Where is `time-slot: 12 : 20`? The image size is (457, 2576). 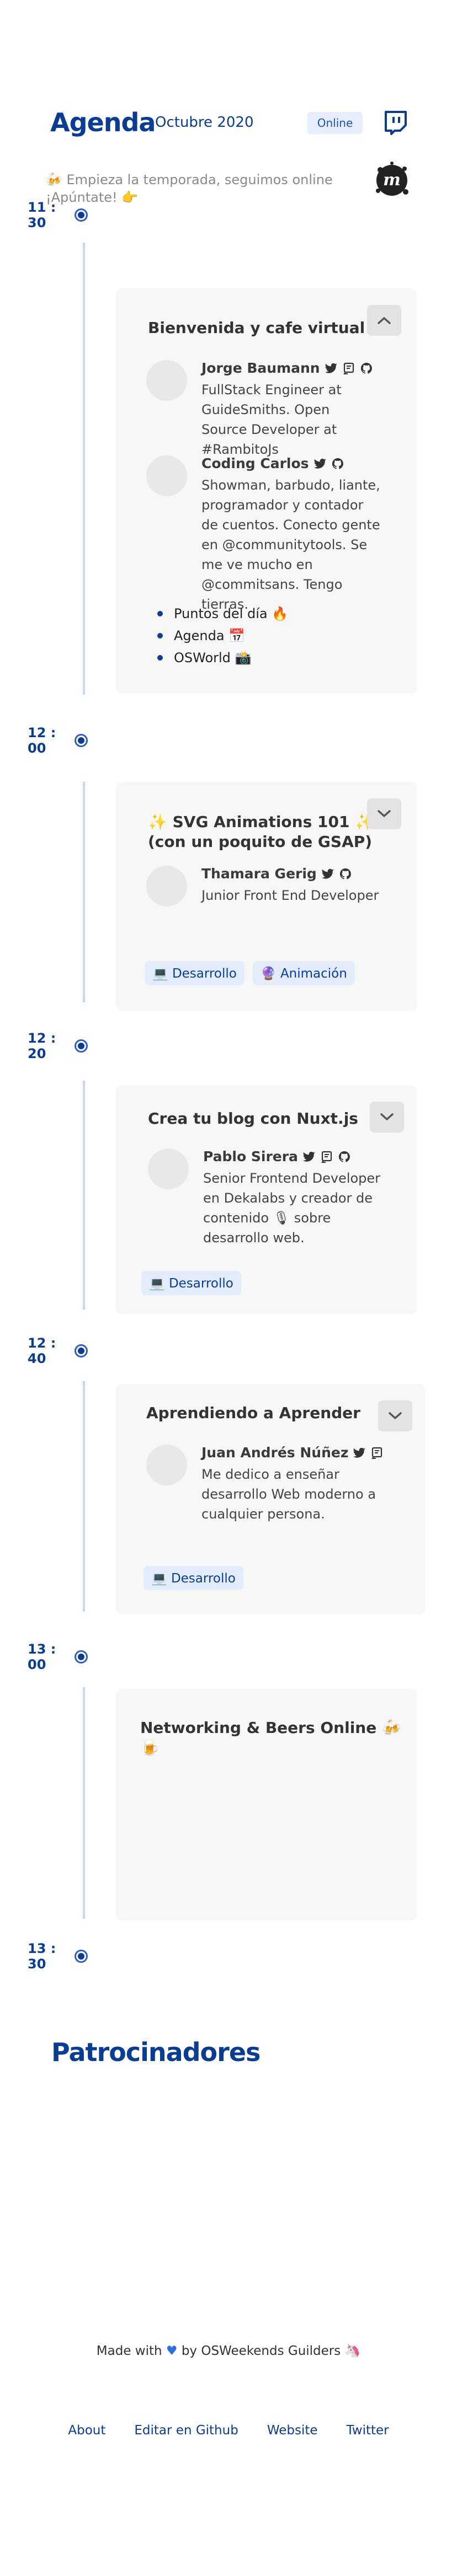 time-slot: 12 : 20 is located at coordinates (58, 1046).